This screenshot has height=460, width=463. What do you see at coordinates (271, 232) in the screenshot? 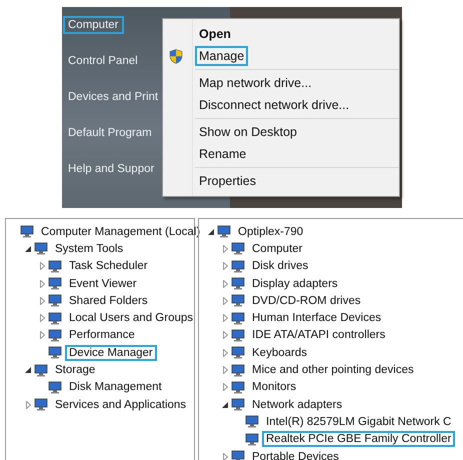
I see `tree-item: Optiplex-790` at bounding box center [271, 232].